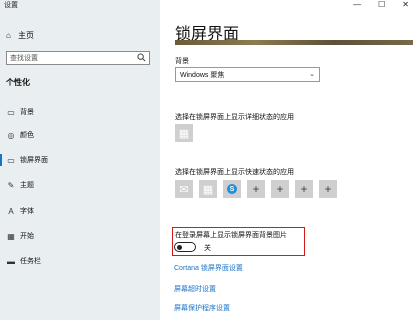 This screenshot has width=413, height=320. Describe the element at coordinates (234, 172) in the screenshot. I see `quick-status-label: 选择在锁屏界面上显示快速状态的应用` at that location.